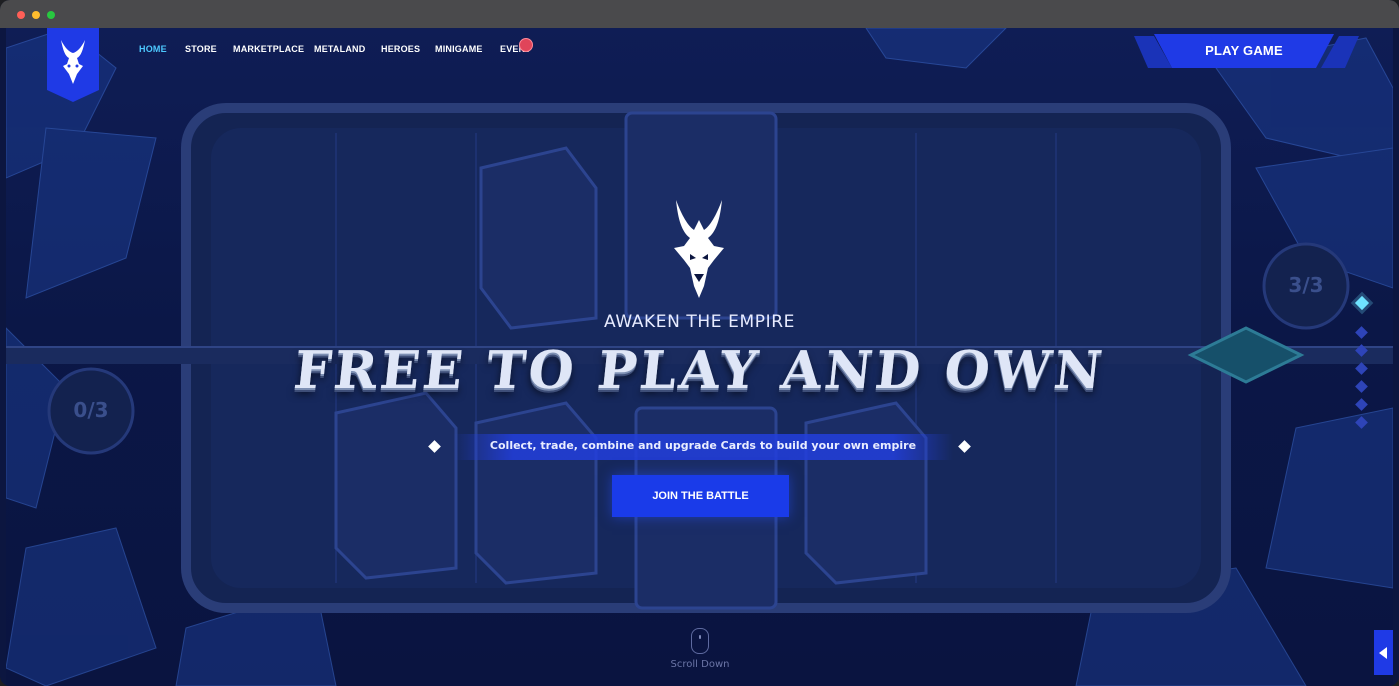  Describe the element at coordinates (153, 49) in the screenshot. I see `nav-home: HOME` at that location.